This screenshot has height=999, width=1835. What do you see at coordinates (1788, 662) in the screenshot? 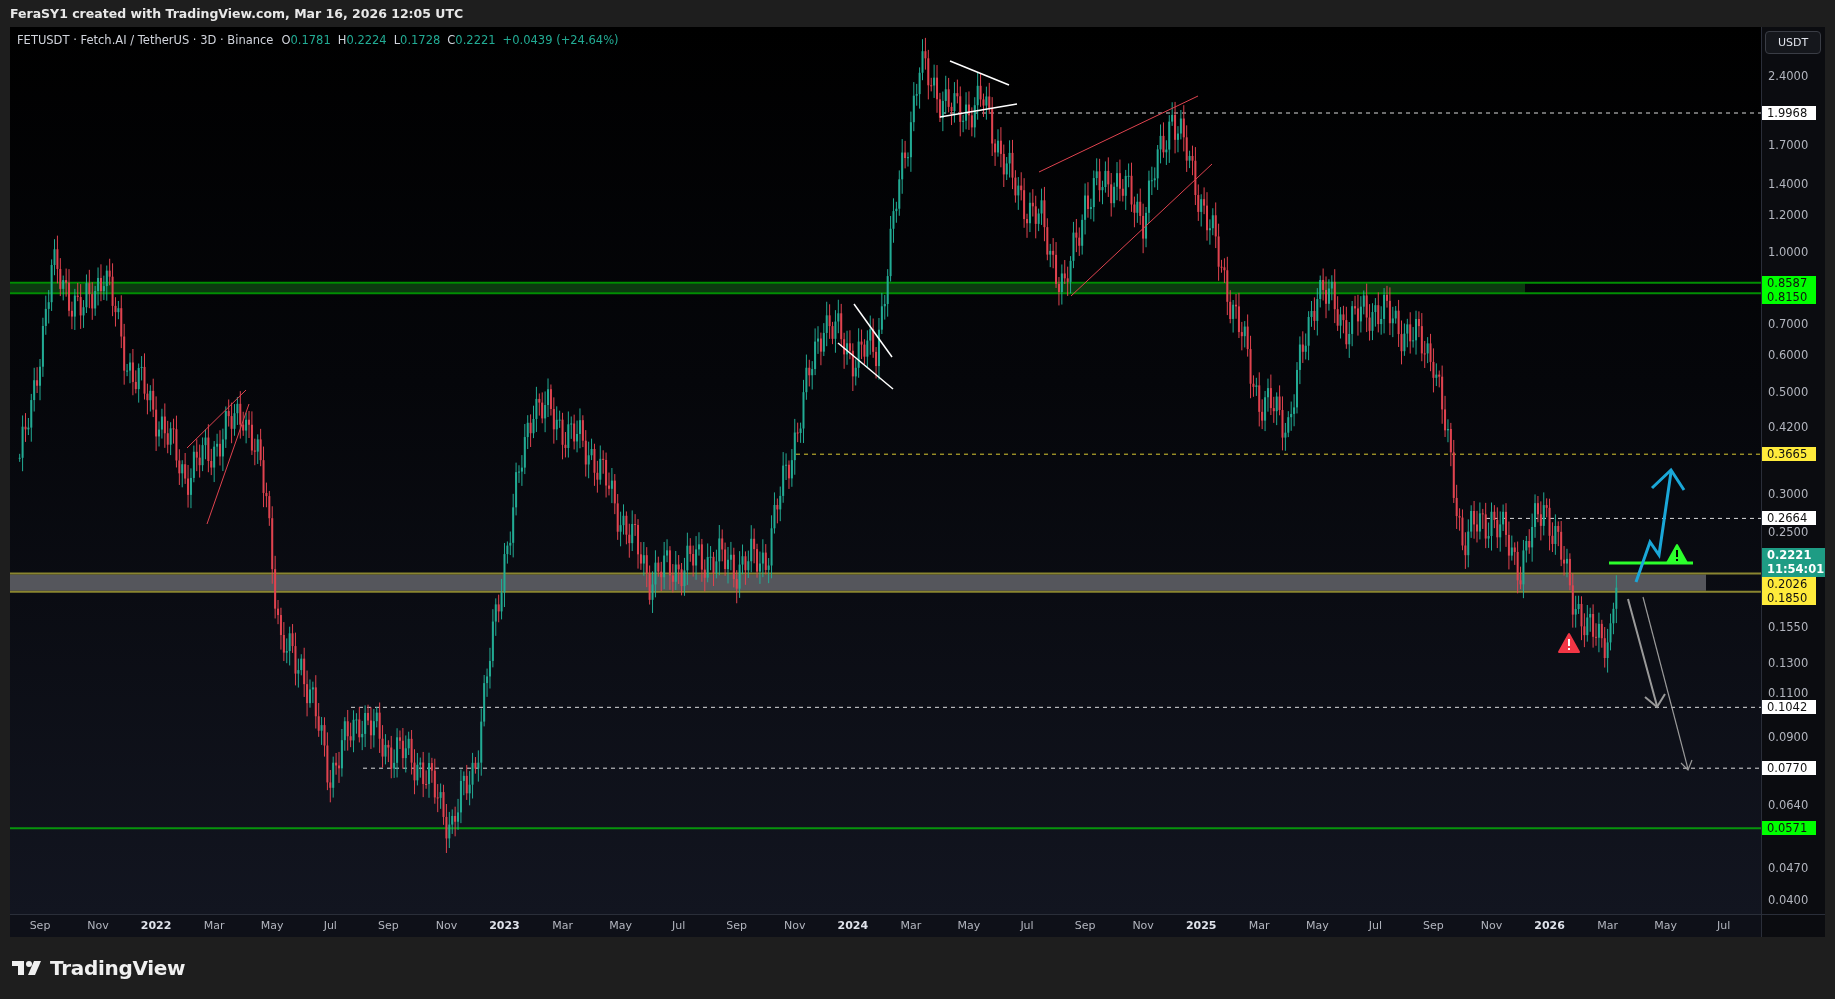
I see `price-tick: 0.1300` at bounding box center [1788, 662].